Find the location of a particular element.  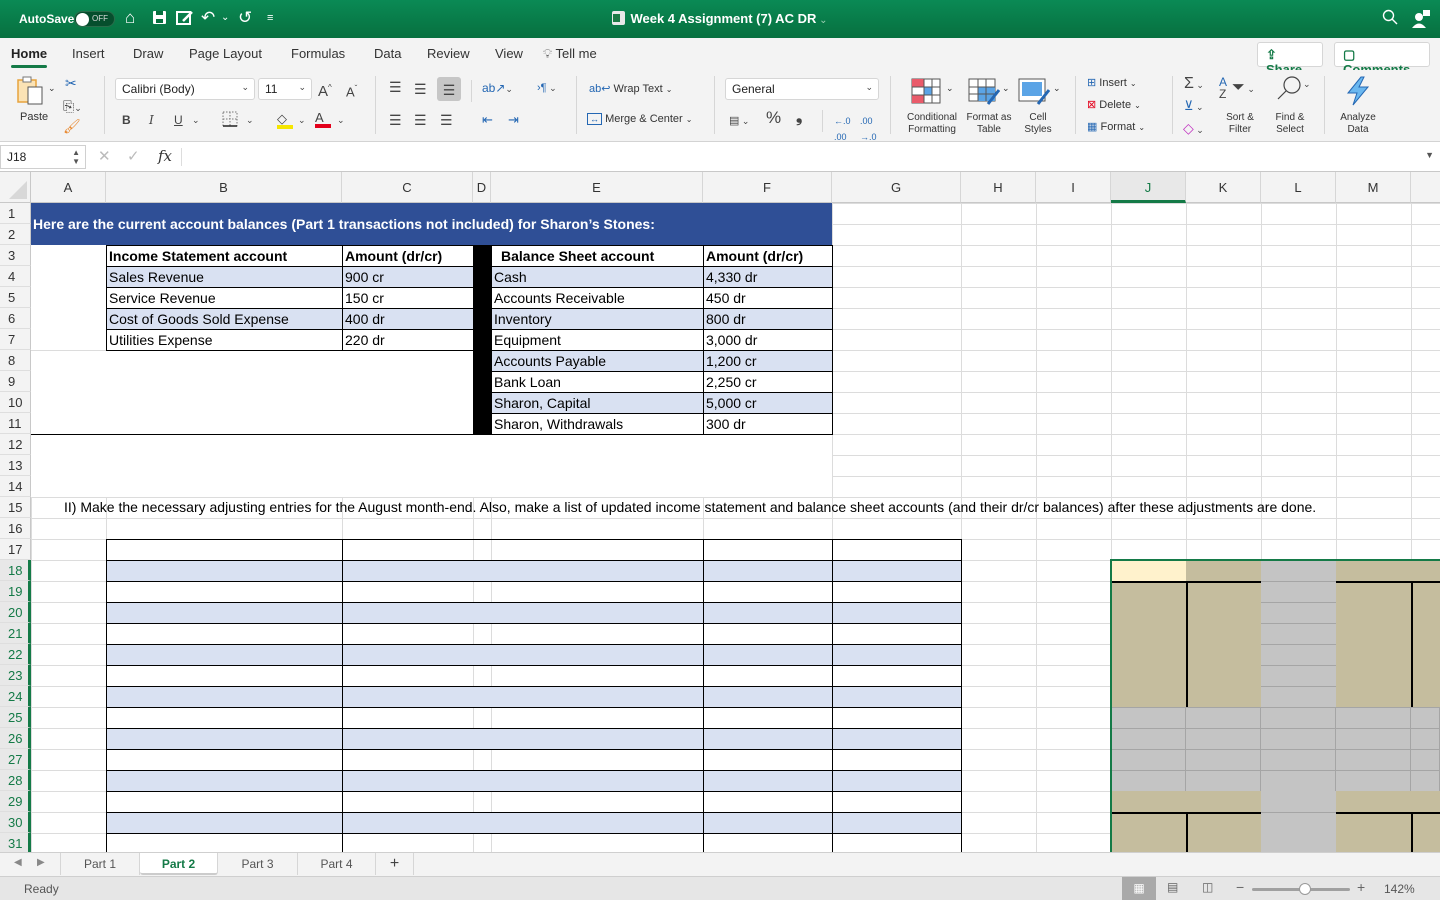

underline-button: U is located at coordinates (178, 120).